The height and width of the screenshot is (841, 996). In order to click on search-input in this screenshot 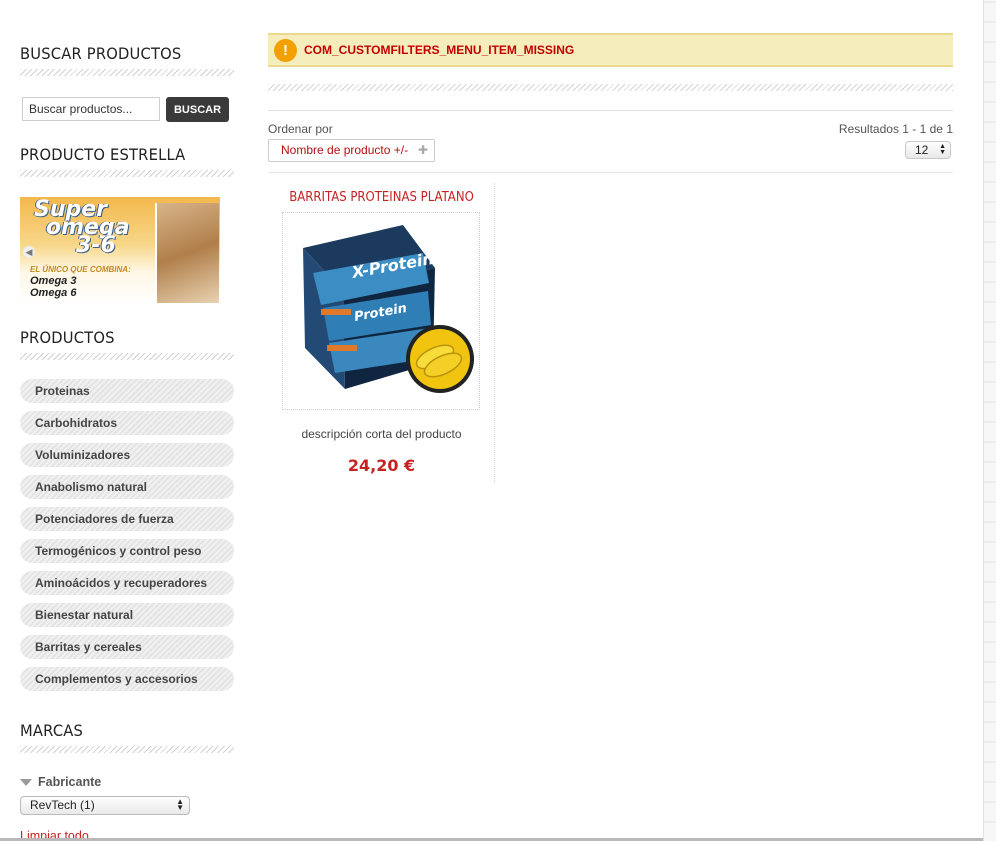, I will do `click(91, 109)`.